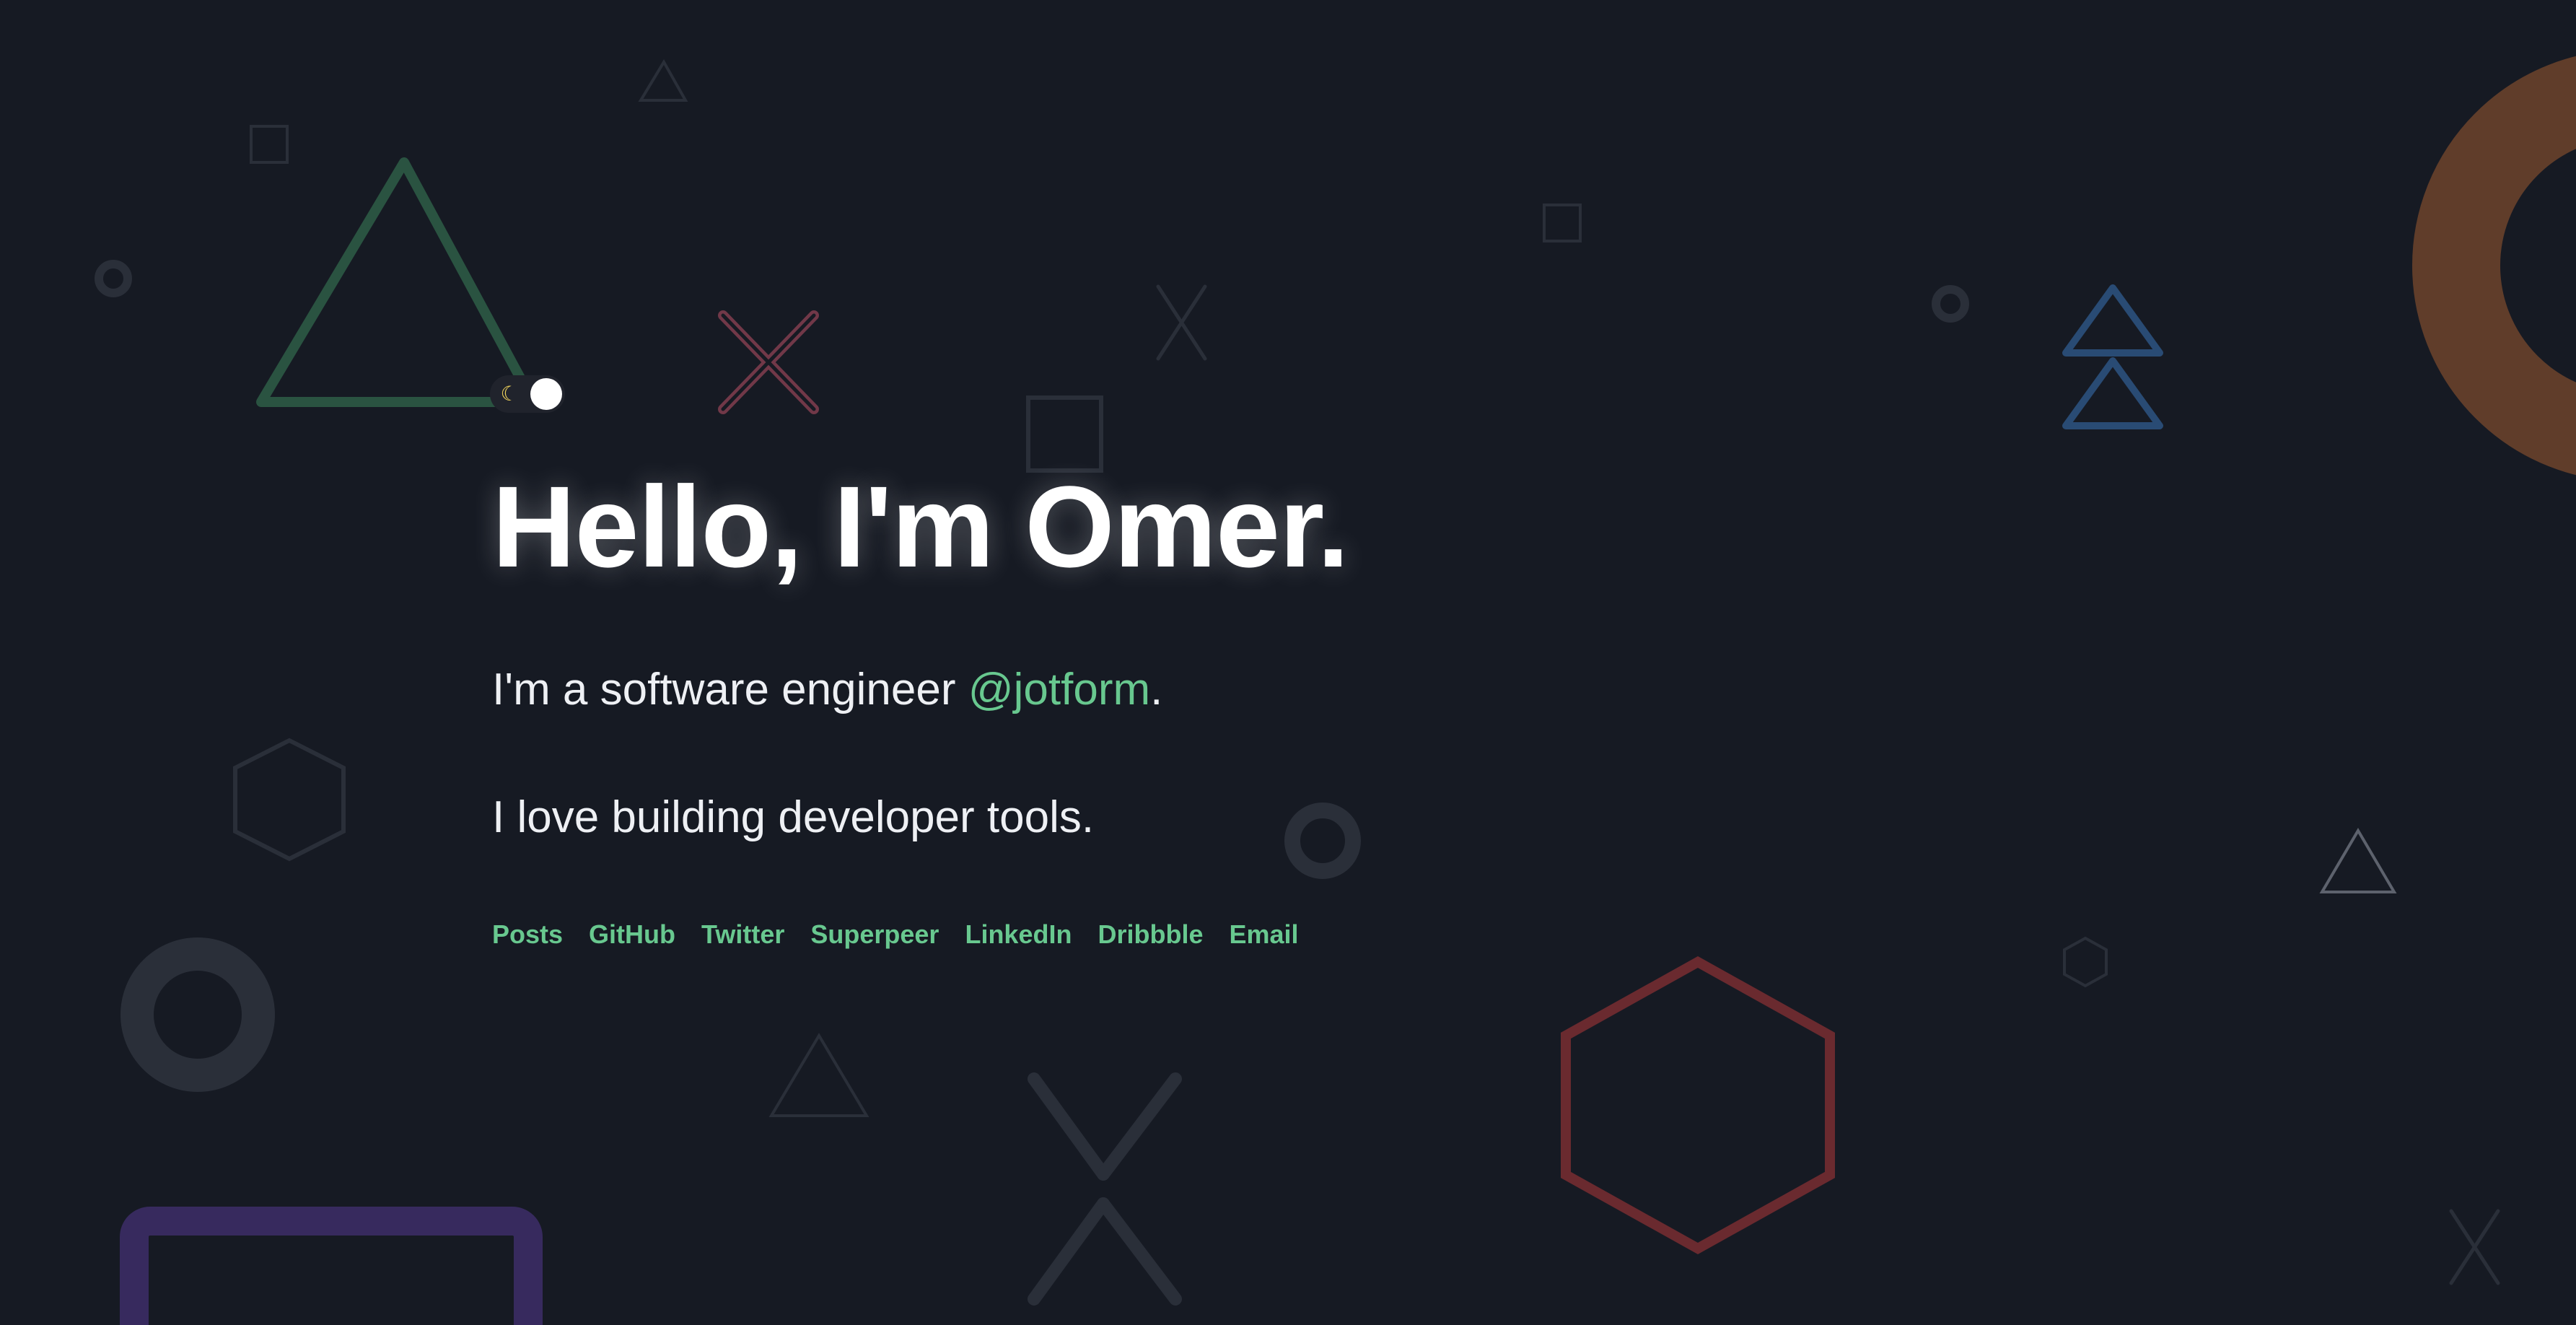 Image resolution: width=2576 pixels, height=1325 pixels. What do you see at coordinates (397, 282) in the screenshot?
I see `green-triangle-icon` at bounding box center [397, 282].